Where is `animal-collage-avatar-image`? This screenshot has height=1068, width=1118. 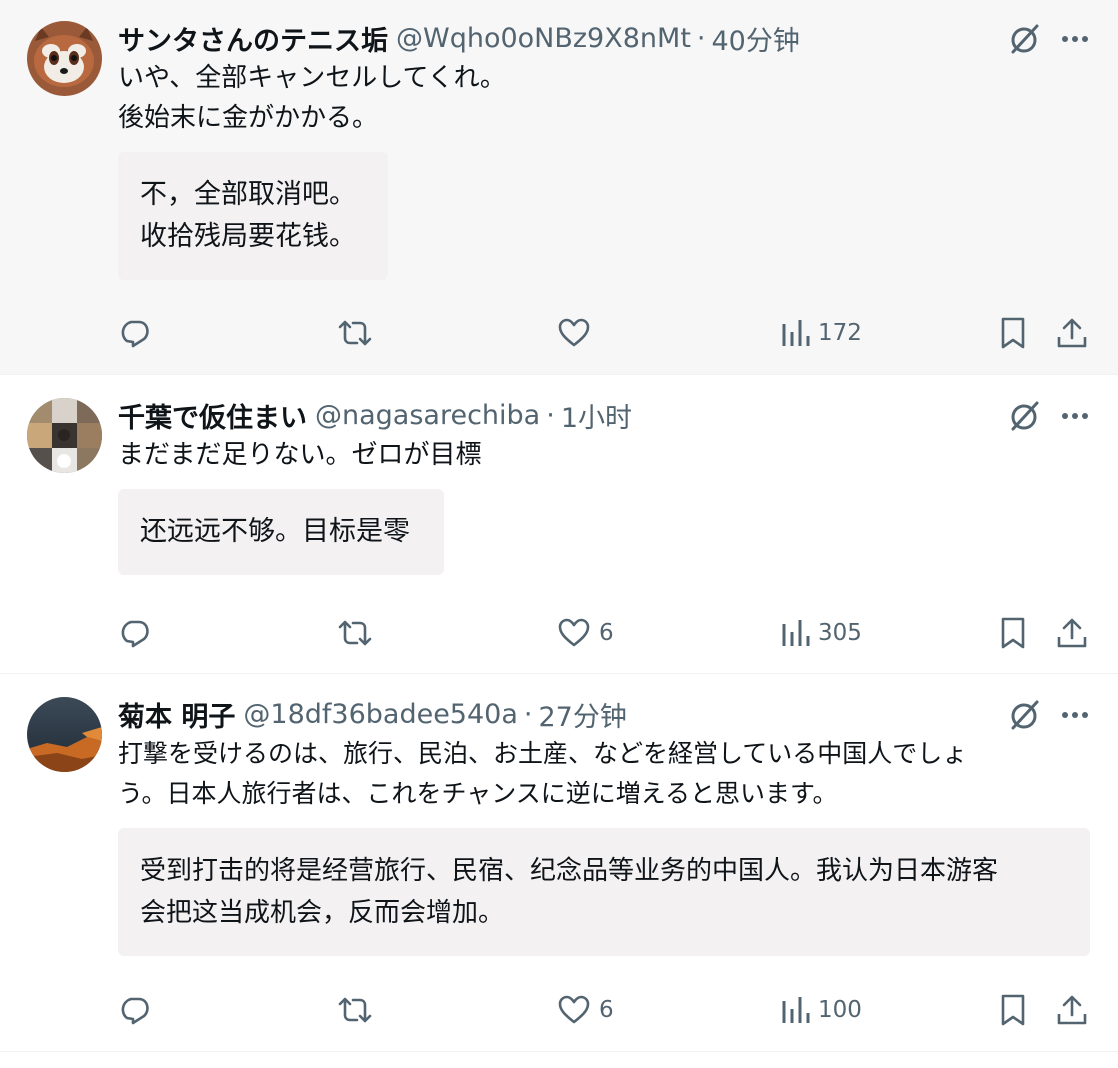
animal-collage-avatar-image is located at coordinates (64, 435).